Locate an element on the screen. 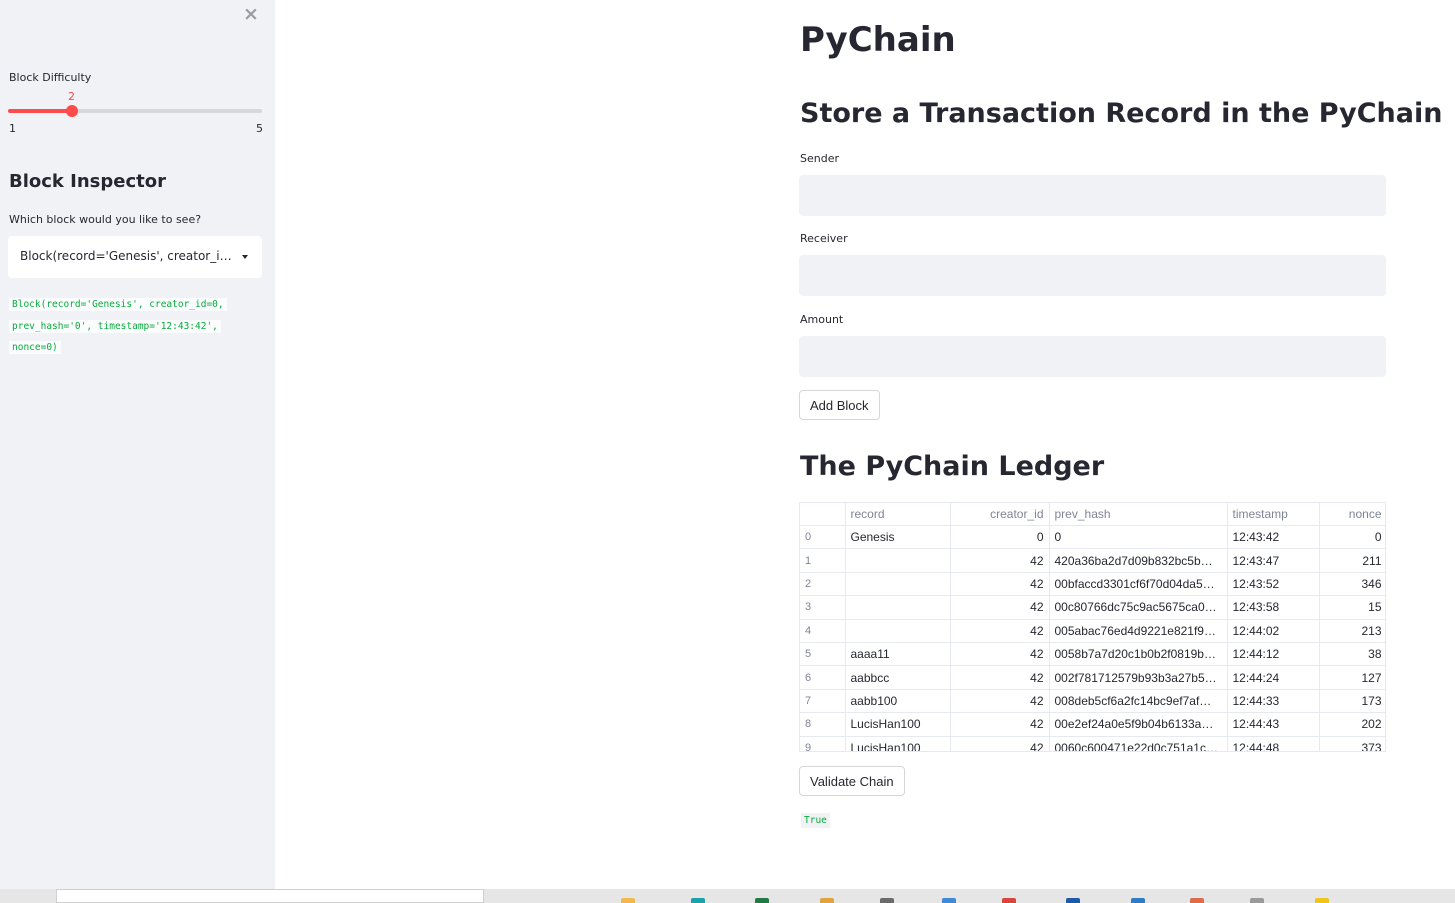 The width and height of the screenshot is (1455, 903). cell-timestamp: 12:43:58 is located at coordinates (1273, 607).